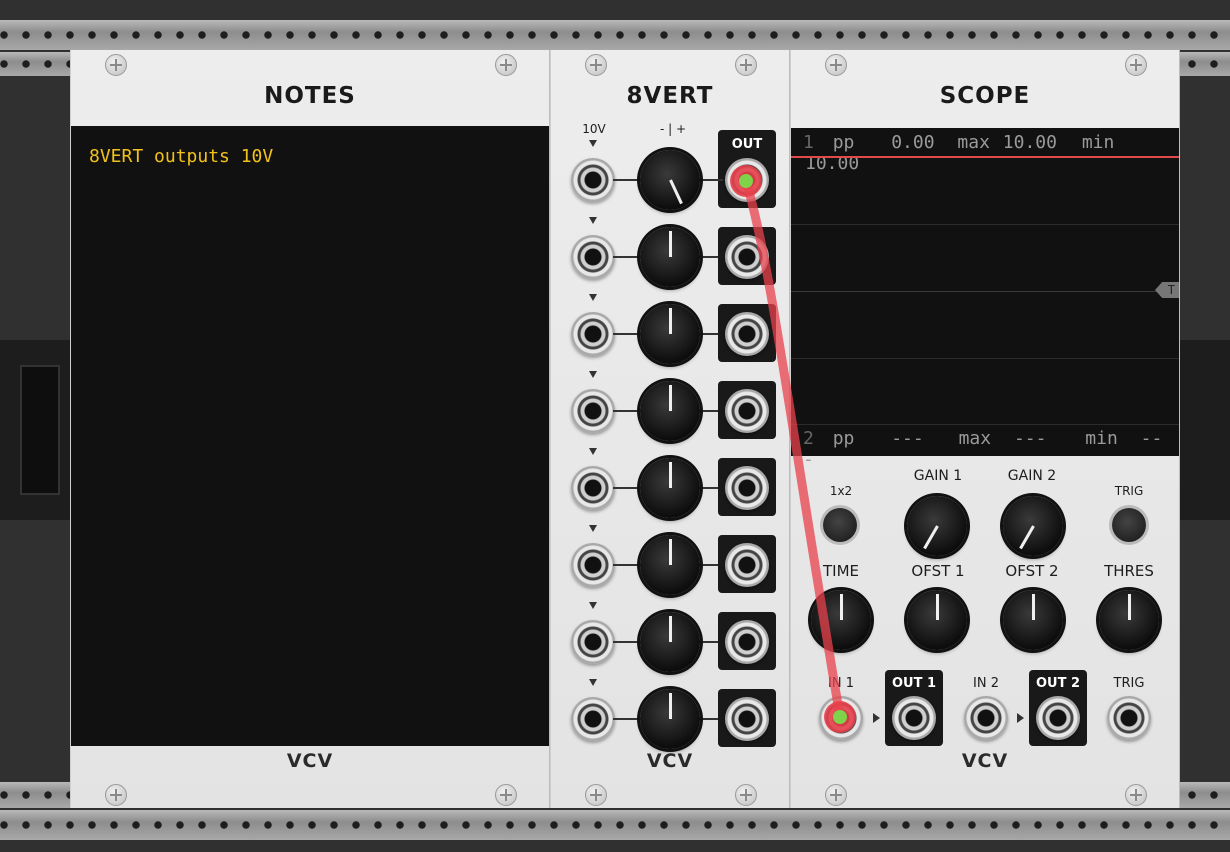 The image size is (1230, 852). I want to click on arrow-right-icon, so click(1020, 718).